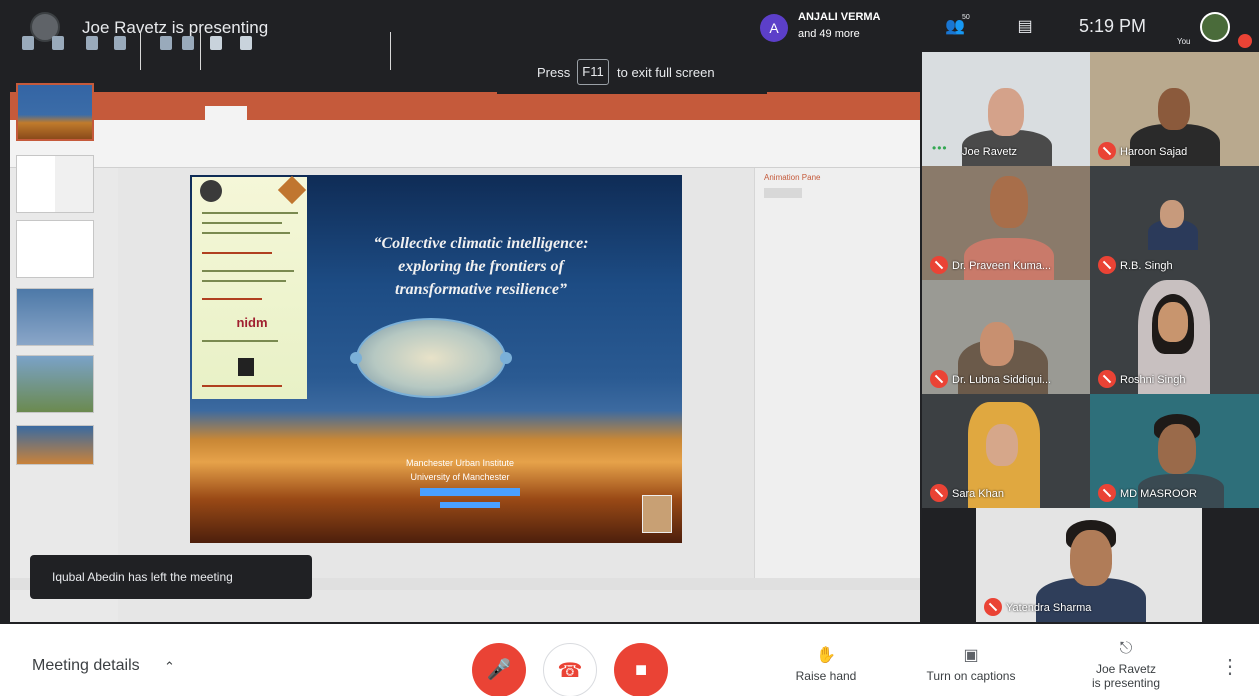 The height and width of the screenshot is (696, 1259). What do you see at coordinates (774, 28) in the screenshot?
I see `participant-avatar: A` at bounding box center [774, 28].